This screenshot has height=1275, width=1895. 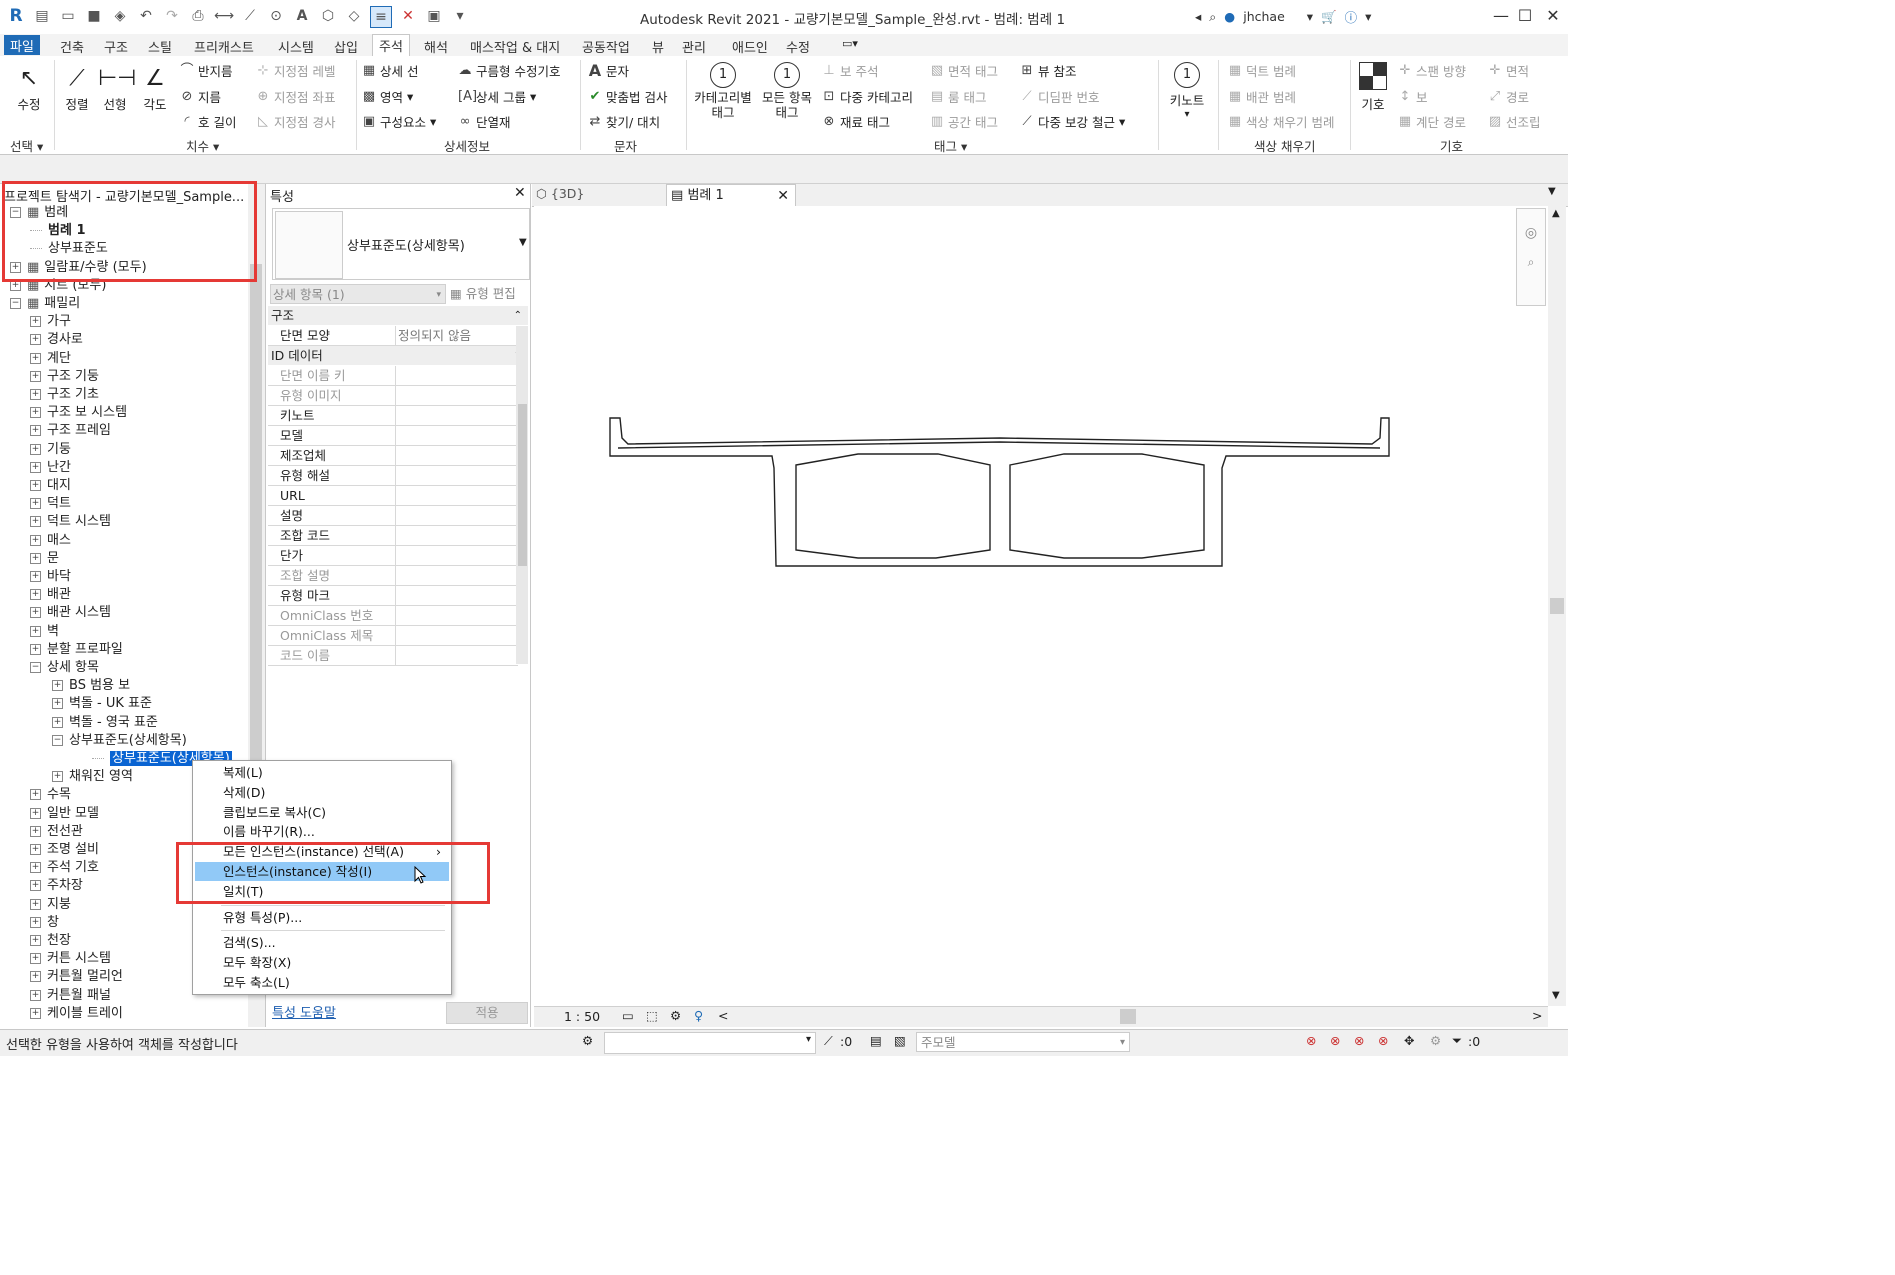 I want to click on main-model-icon: ▧, so click(x=900, y=1040).